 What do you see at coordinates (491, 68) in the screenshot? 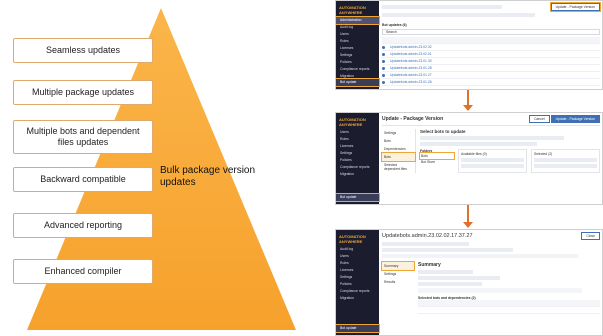
I see `table-row: Updatebots.admin.23.01.28` at bounding box center [491, 68].